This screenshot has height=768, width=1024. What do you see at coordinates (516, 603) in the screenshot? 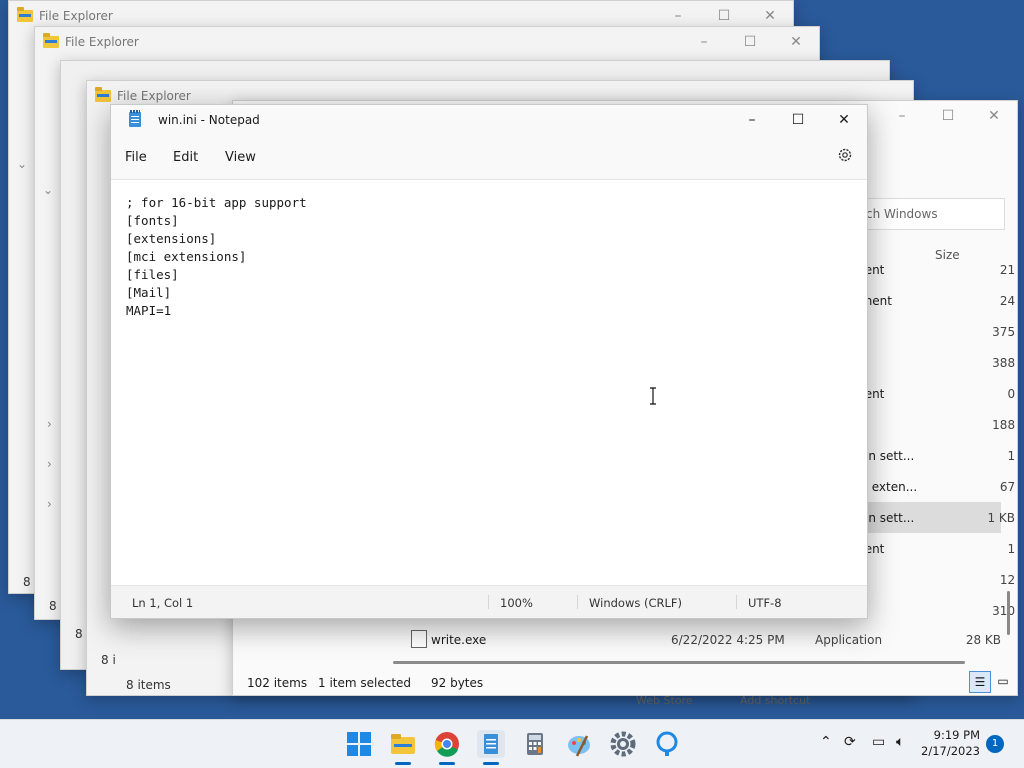
I see `zoom-level: 100%` at bounding box center [516, 603].